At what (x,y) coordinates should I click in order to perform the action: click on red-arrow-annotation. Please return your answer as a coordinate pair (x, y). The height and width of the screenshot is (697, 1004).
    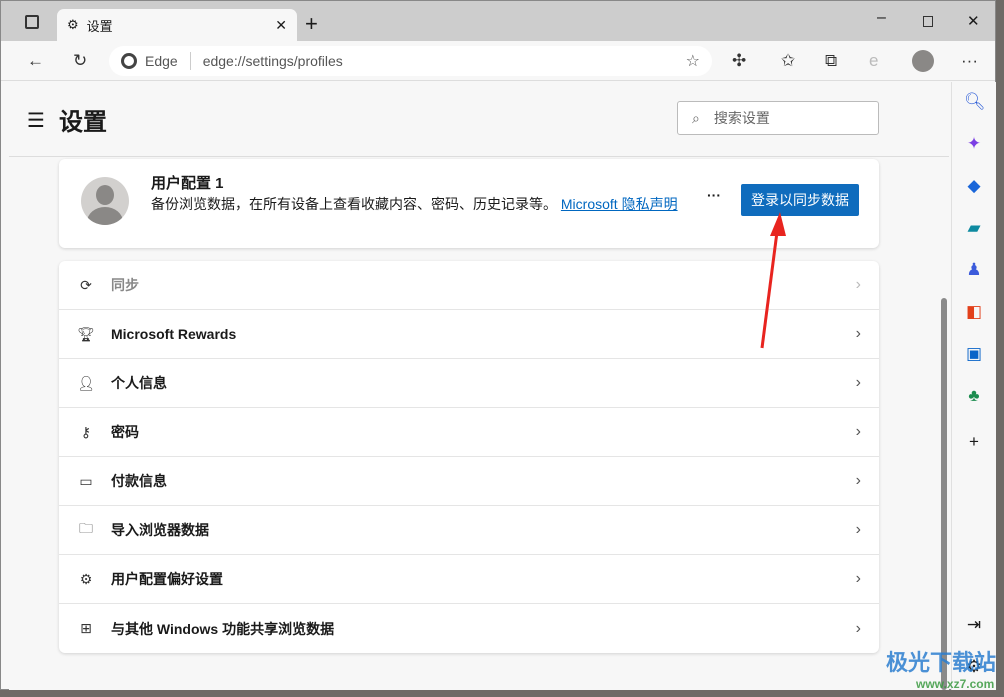
    Looking at the image, I should click on (773, 280).